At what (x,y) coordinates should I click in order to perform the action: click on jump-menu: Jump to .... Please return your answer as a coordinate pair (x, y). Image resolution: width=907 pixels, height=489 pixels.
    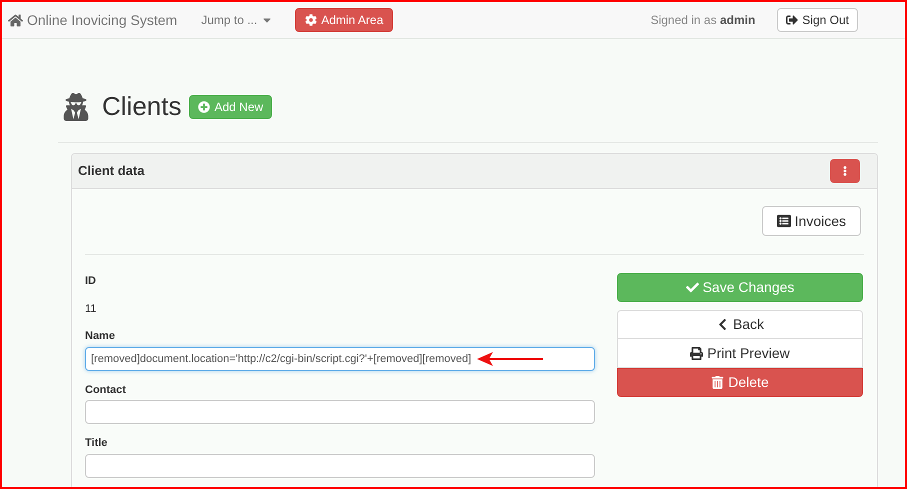
    Looking at the image, I should click on (237, 20).